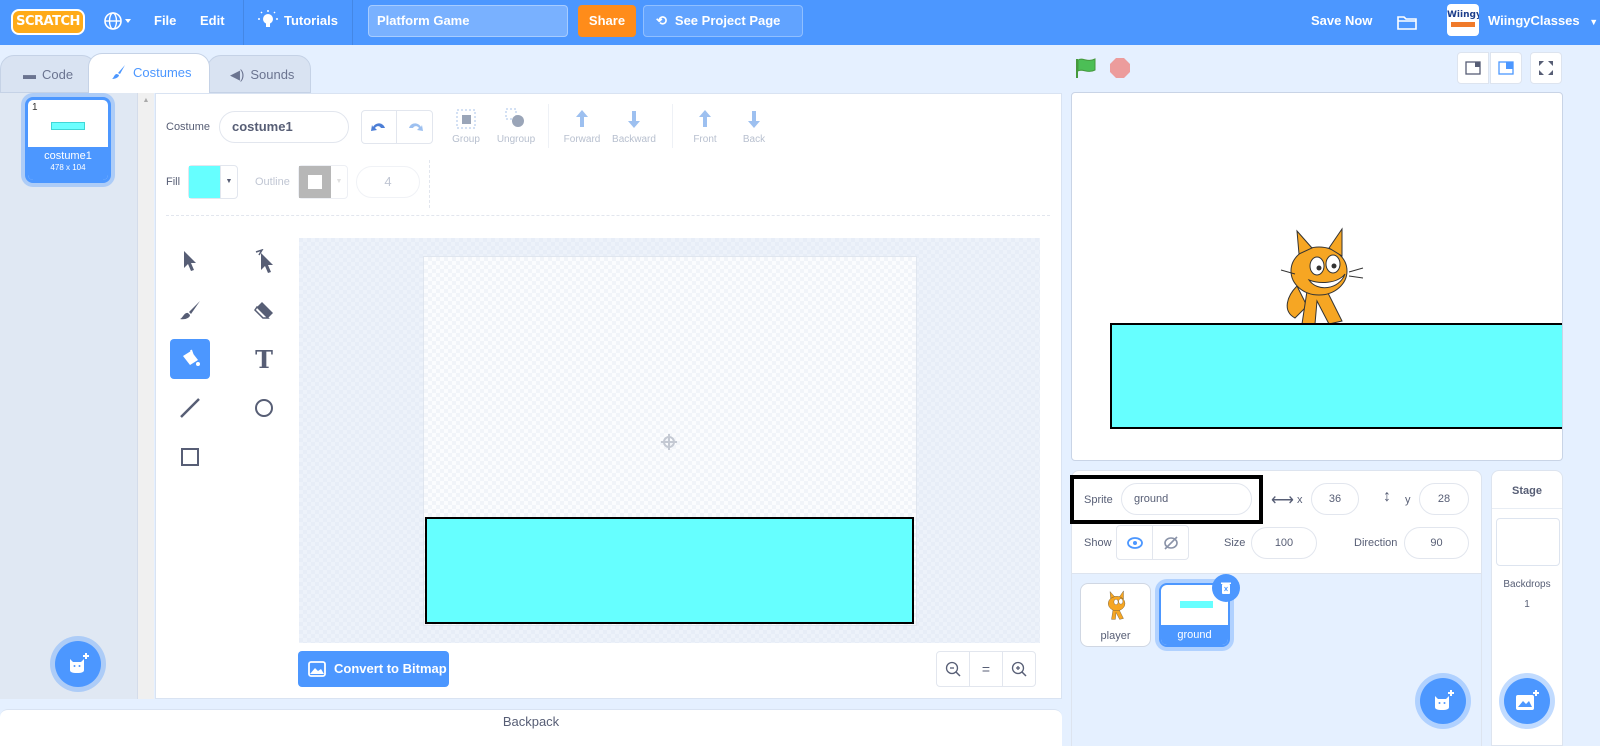 This screenshot has height=746, width=1600. What do you see at coordinates (146, 396) in the screenshot?
I see `costume-list-scrollbar: ▲` at bounding box center [146, 396].